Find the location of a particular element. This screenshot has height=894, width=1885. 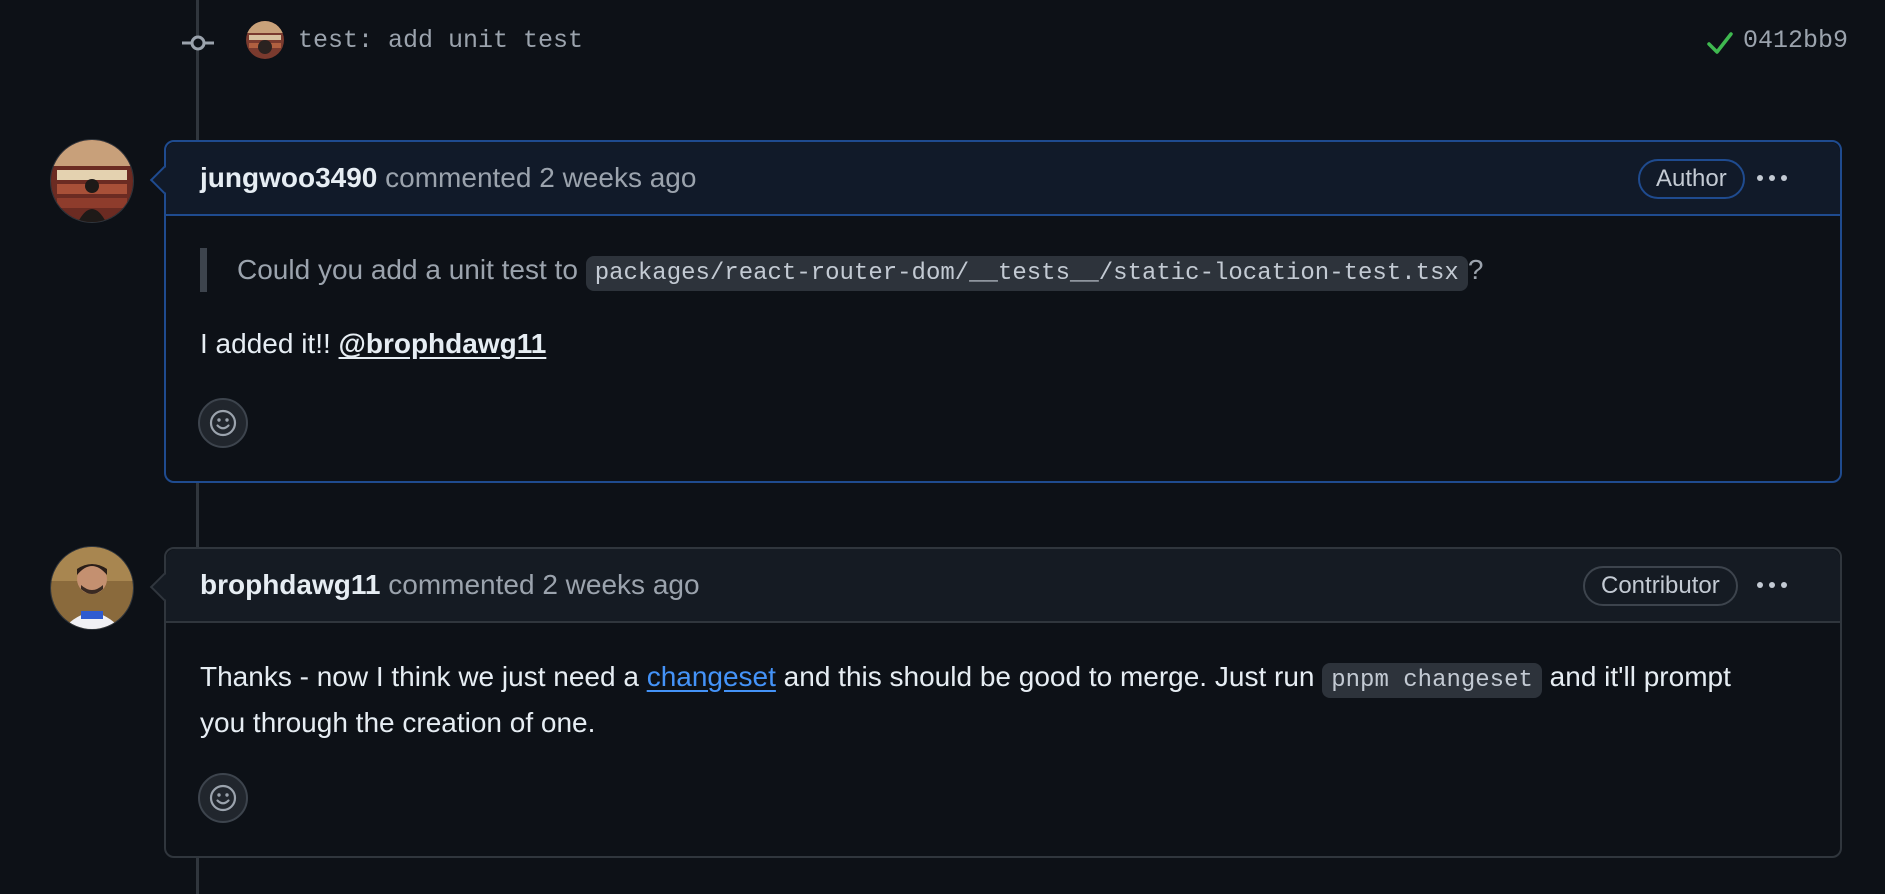

comment-body: I added it!! @brophdawg11 is located at coordinates (373, 344).